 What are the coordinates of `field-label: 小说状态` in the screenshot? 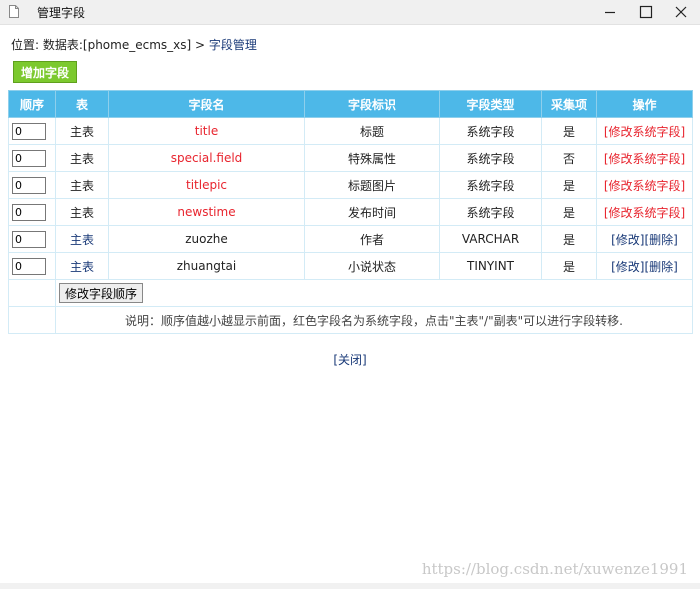 It's located at (372, 266).